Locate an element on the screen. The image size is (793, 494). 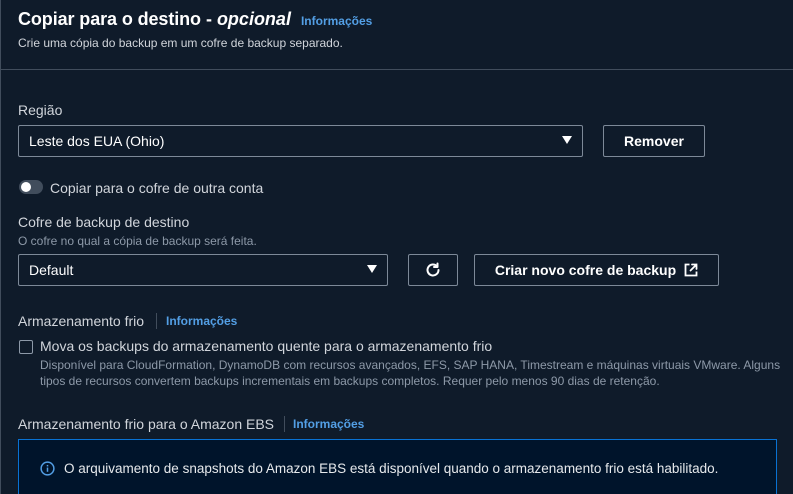
dest-vault-select: Default is located at coordinates (203, 270).